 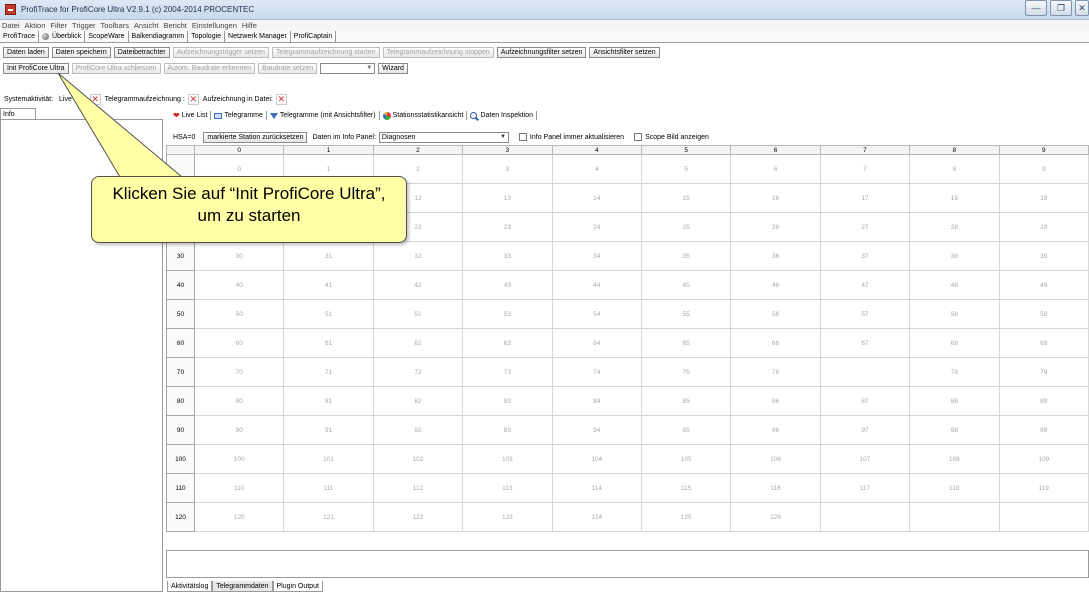 I want to click on menu-trigger: Trigger, so click(x=84, y=25).